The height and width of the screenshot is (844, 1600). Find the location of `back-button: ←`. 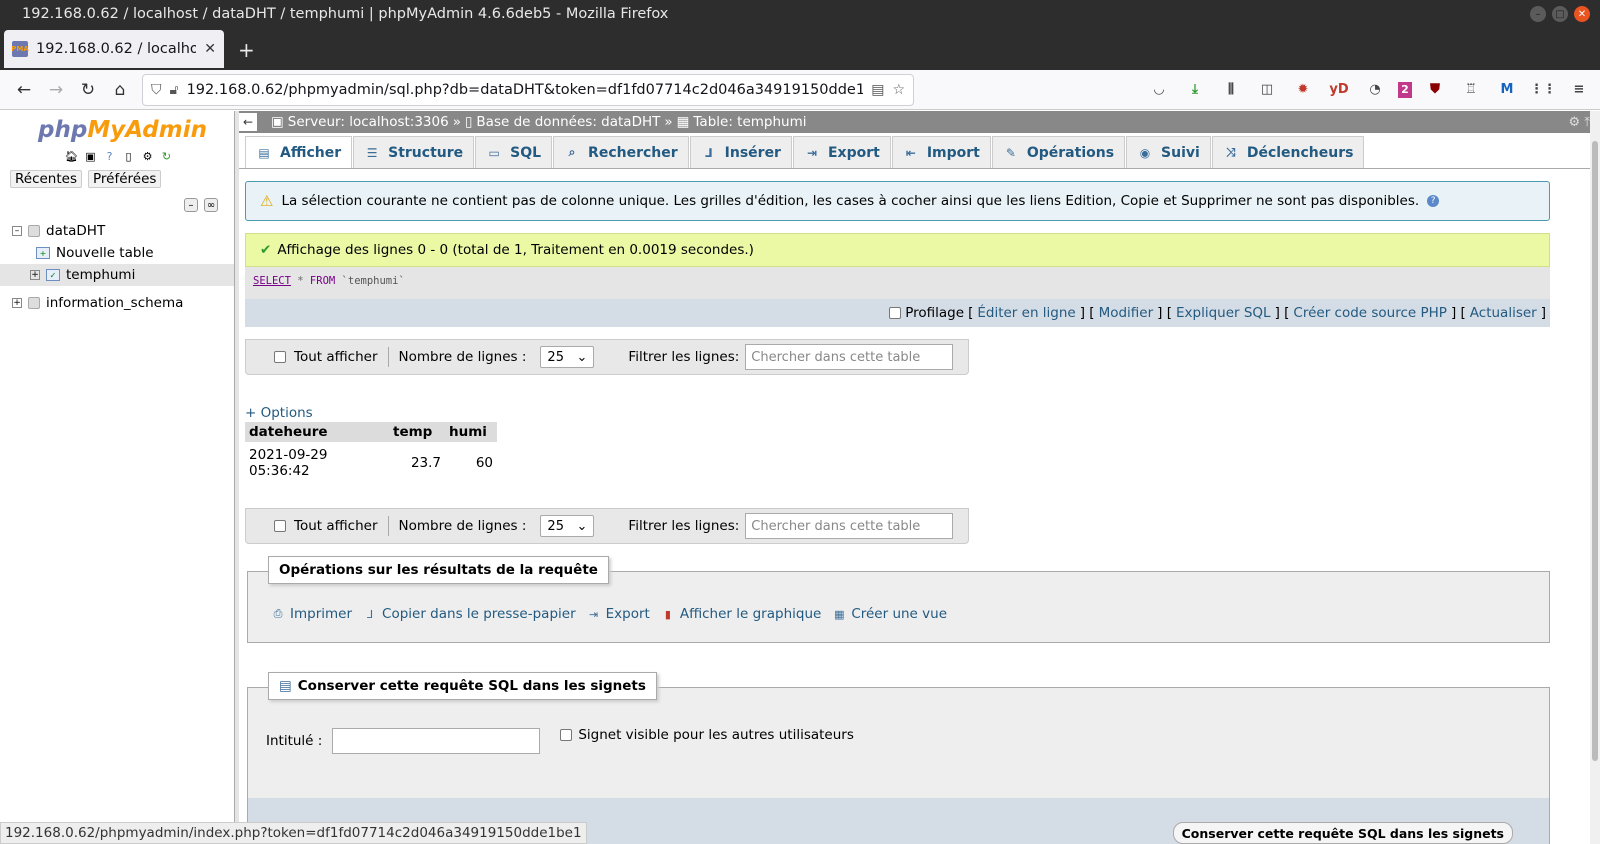

back-button: ← is located at coordinates (24, 90).